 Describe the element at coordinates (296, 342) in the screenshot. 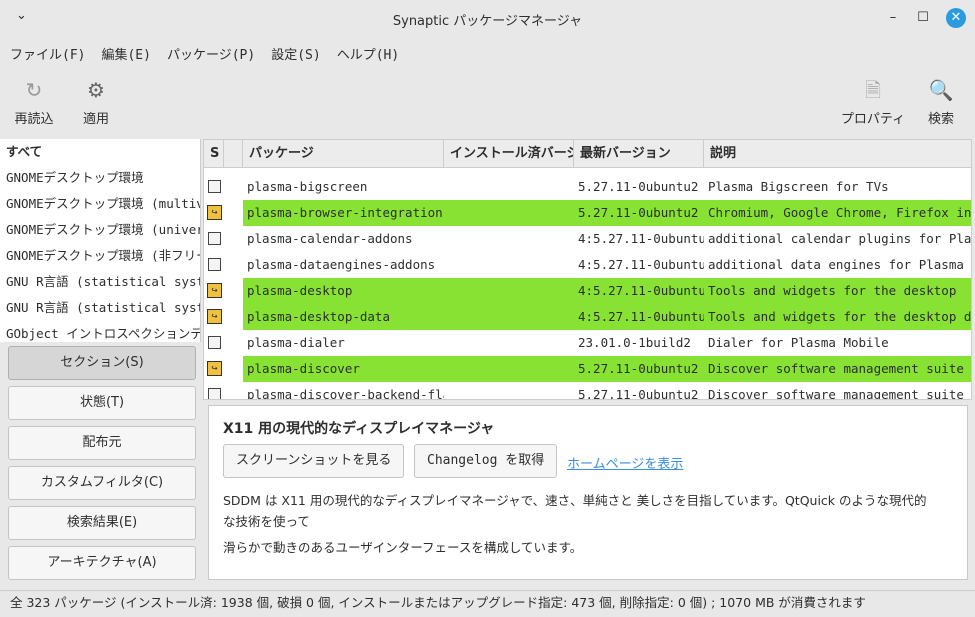

I see `package-name: plasma-dialer` at that location.